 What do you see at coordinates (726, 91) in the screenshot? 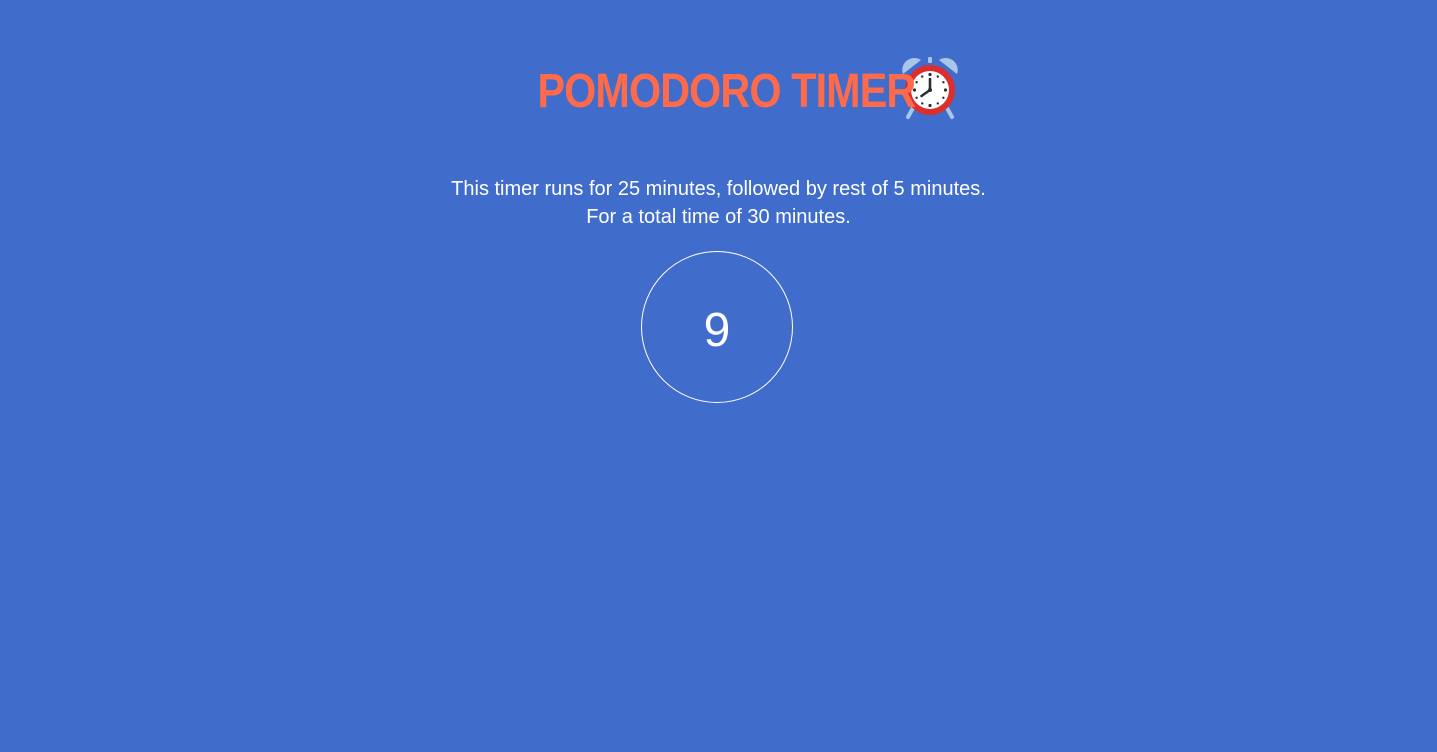
I see `page-title: POMODORO TIMER` at bounding box center [726, 91].